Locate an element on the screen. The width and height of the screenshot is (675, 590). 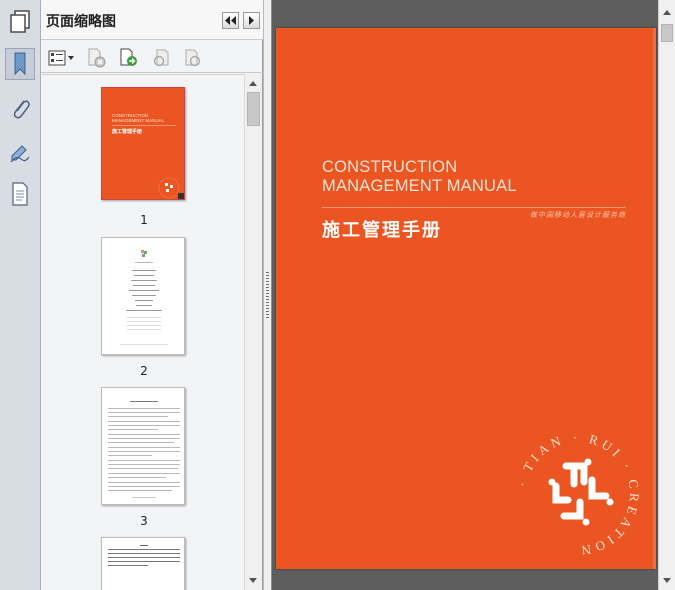
signature-icon is located at coordinates (20, 152).